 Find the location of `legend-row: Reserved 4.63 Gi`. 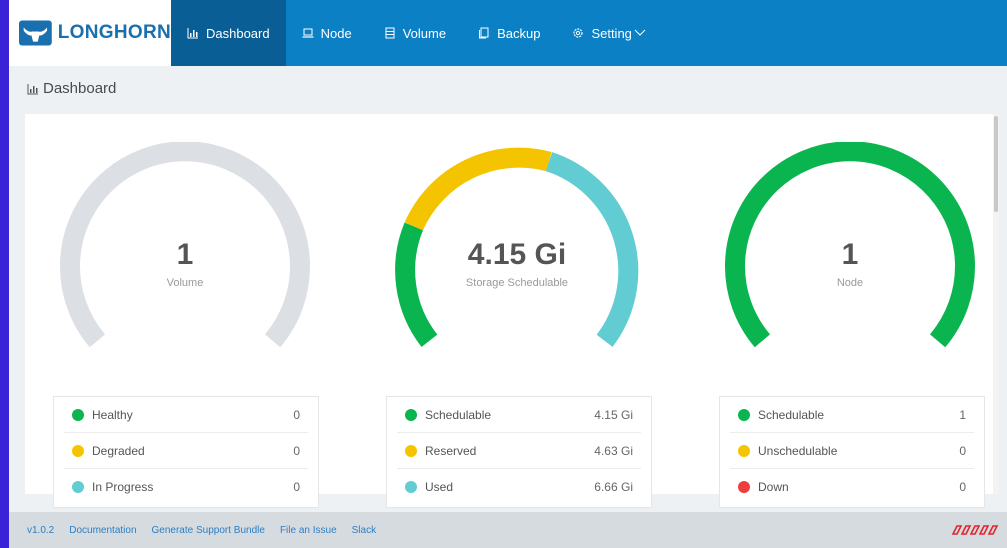

legend-row: Reserved 4.63 Gi is located at coordinates (519, 451).